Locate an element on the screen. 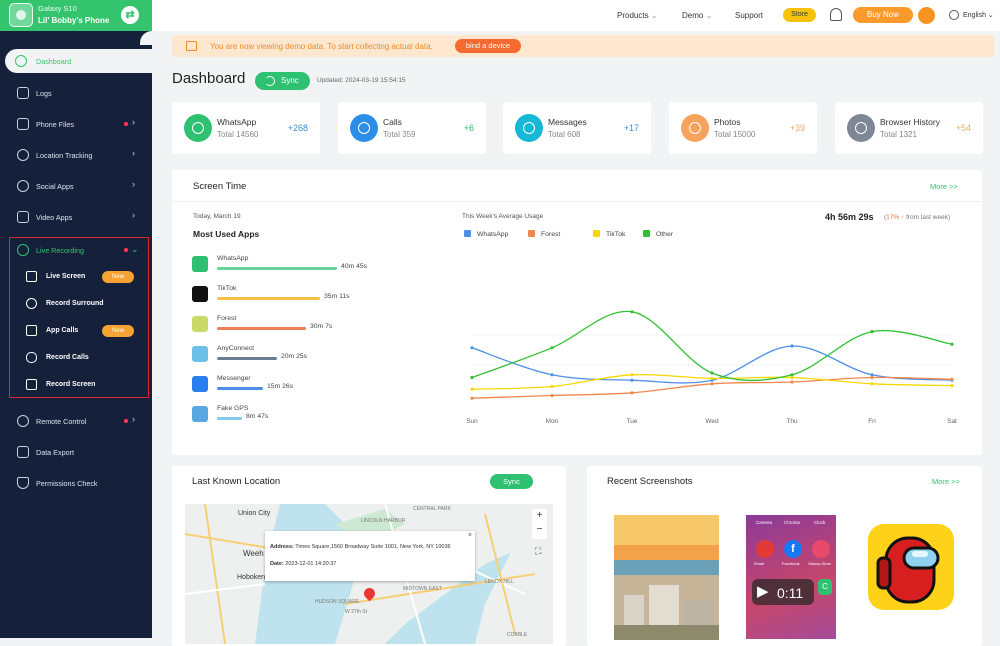 This screenshot has height=646, width=1000. sidebar-item-location-tracking: Location Tracking › is located at coordinates (76, 155).